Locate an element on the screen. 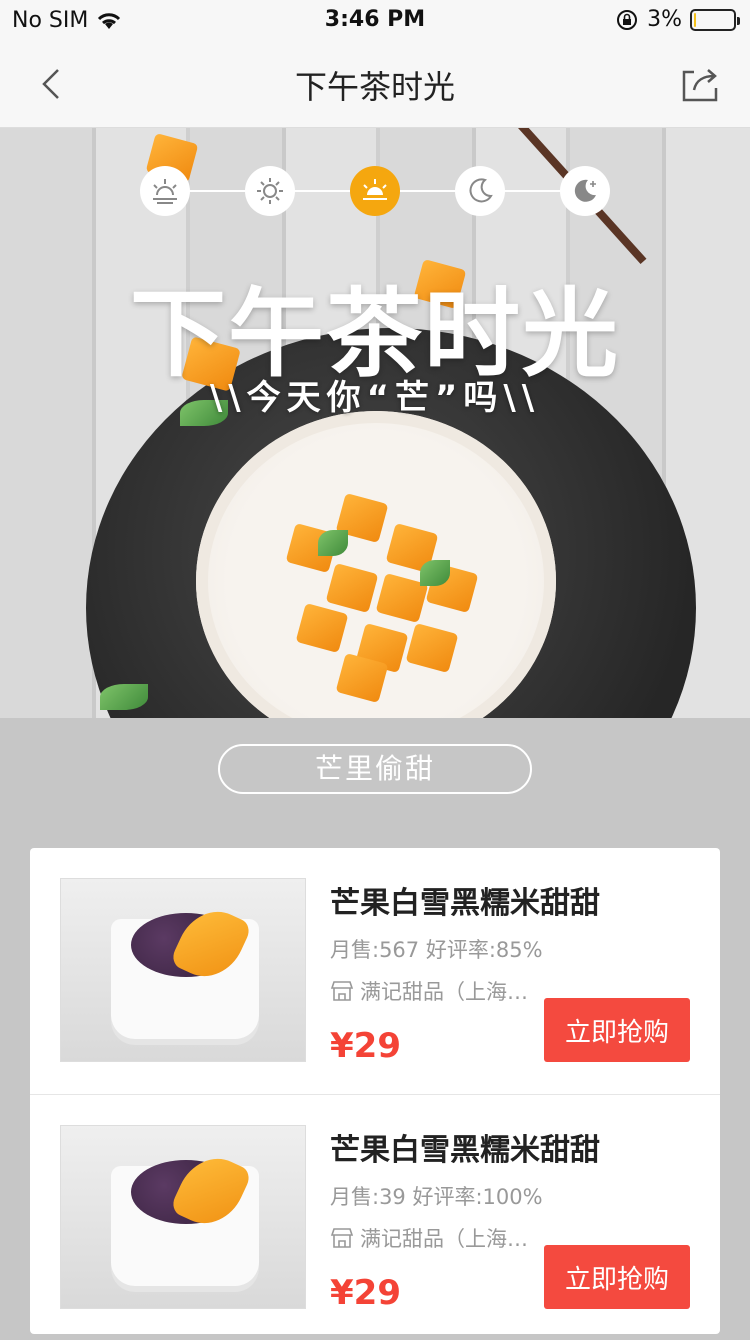 The height and width of the screenshot is (1340, 750). hero-subtitle: \\今天你“芒”吗\\ is located at coordinates (375, 398).